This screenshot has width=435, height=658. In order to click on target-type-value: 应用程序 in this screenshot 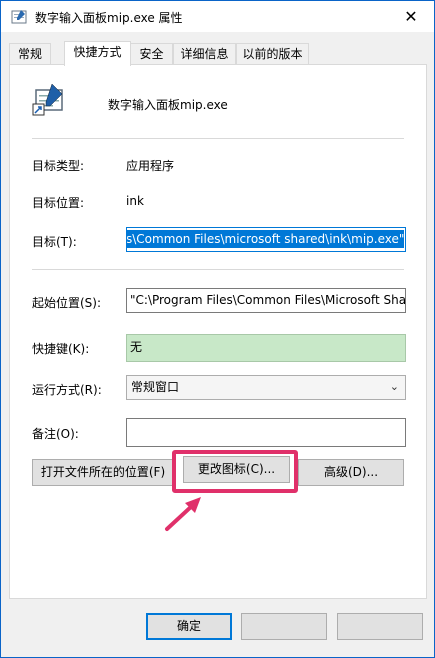, I will do `click(150, 166)`.